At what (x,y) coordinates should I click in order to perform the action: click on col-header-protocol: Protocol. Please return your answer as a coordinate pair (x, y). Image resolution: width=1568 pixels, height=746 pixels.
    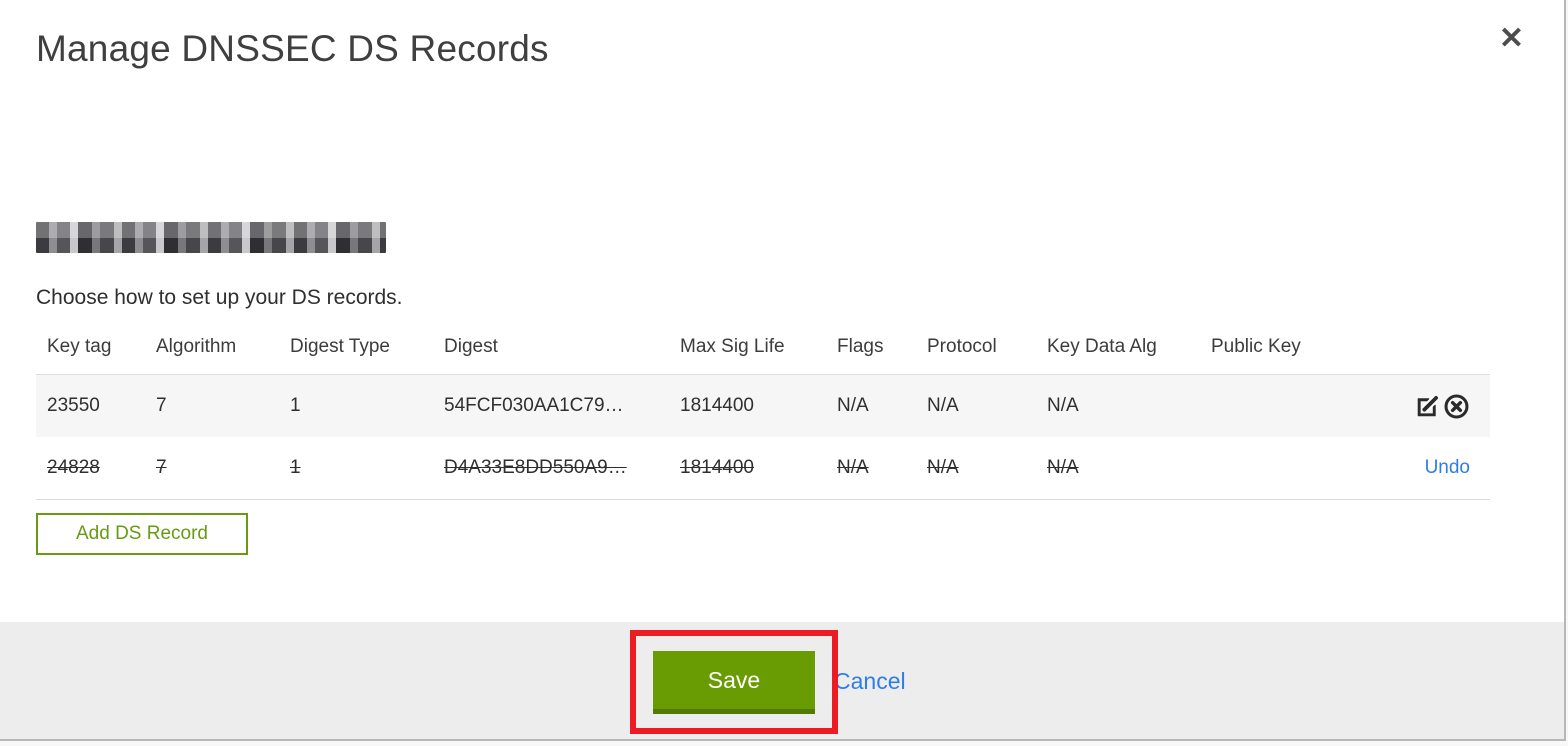
    Looking at the image, I should click on (962, 346).